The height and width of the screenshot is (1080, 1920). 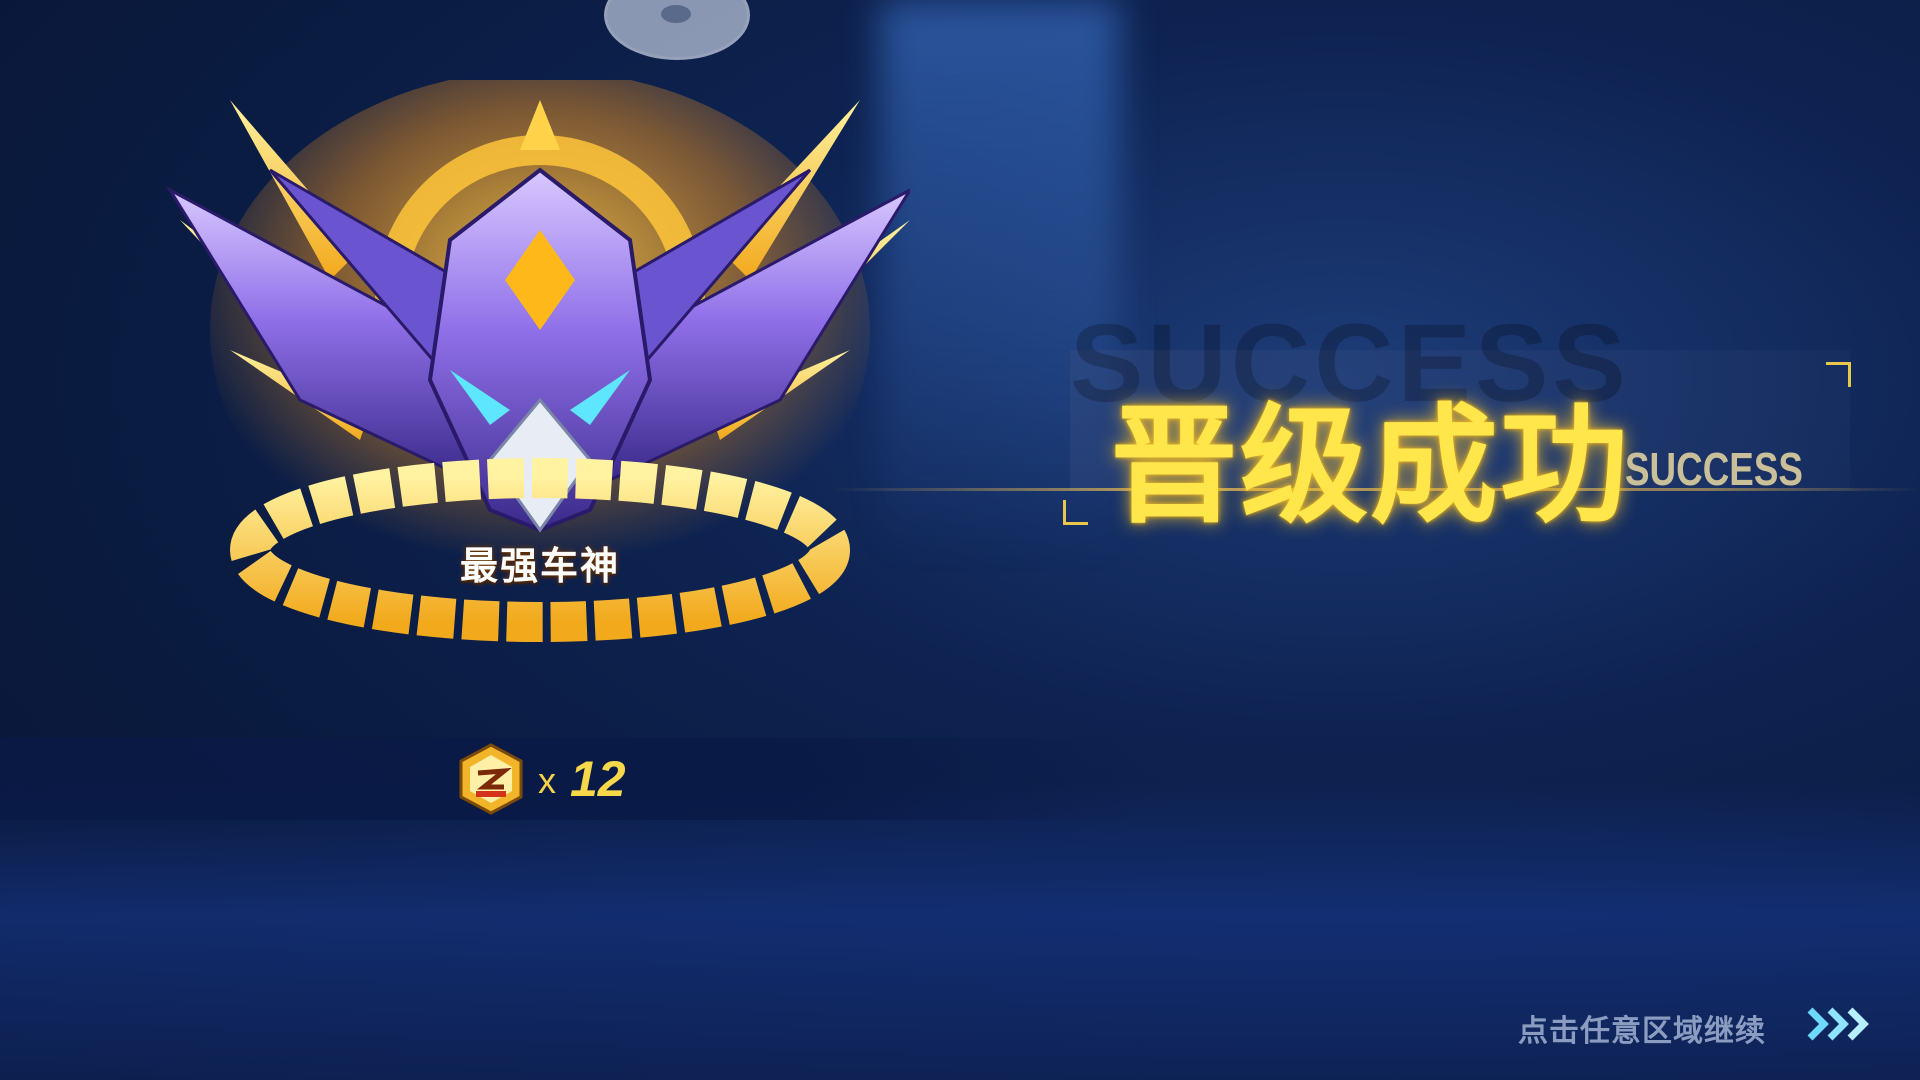 I want to click on triple-chevron-right-icon, so click(x=1840, y=1024).